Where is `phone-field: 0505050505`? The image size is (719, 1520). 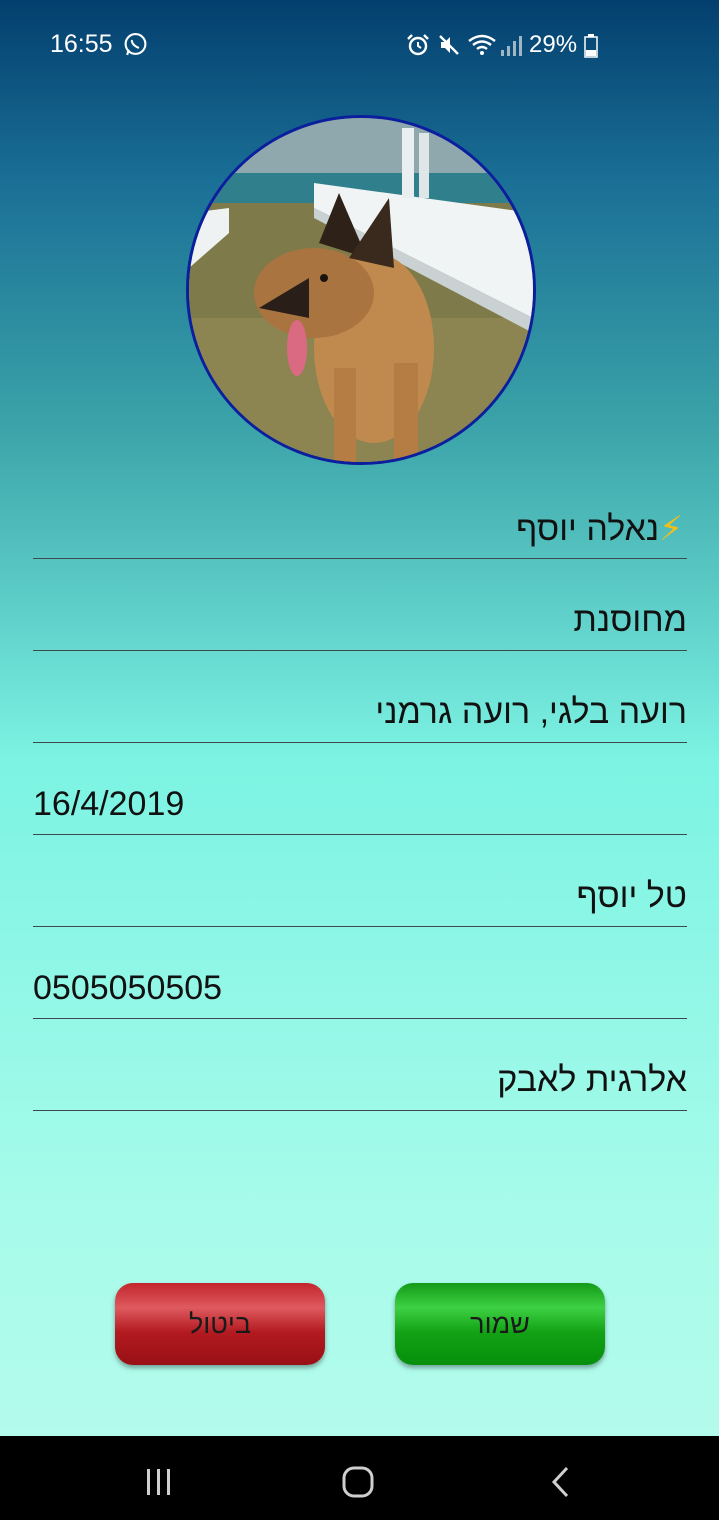
phone-field: 0505050505 is located at coordinates (360, 989).